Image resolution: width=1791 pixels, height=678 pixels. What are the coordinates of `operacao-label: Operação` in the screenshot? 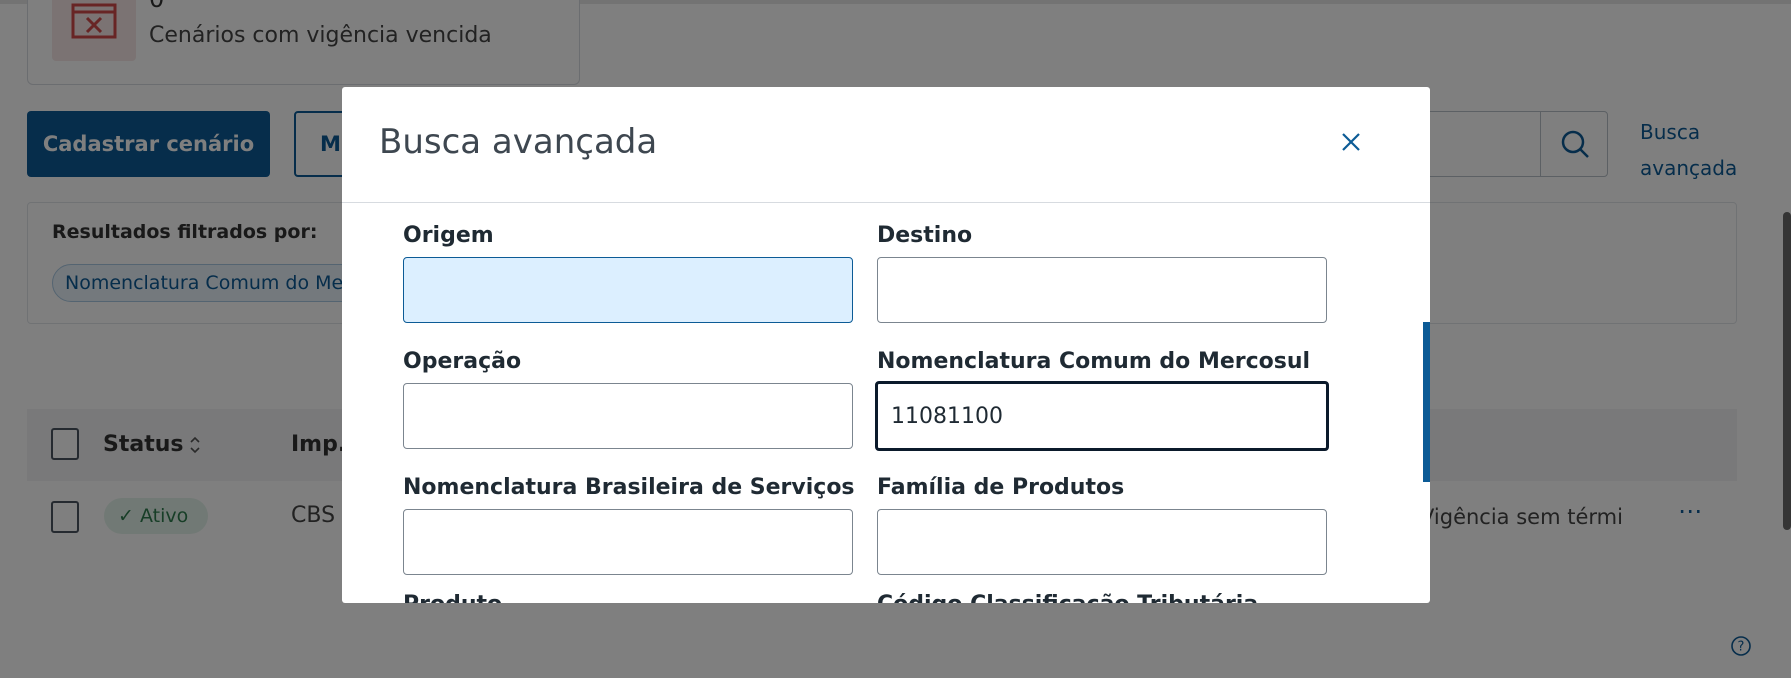 It's located at (462, 361).